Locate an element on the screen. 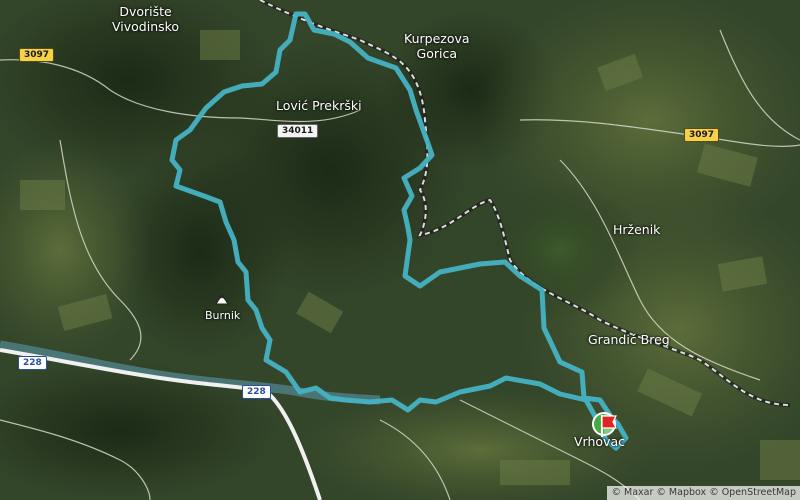 The width and height of the screenshot is (800, 500). place-label-hrzenik: Hrženik is located at coordinates (637, 229).